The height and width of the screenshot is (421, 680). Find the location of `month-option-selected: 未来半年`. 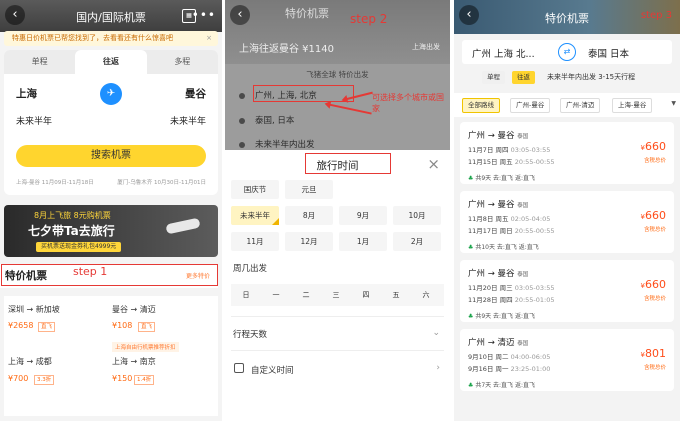

month-option-selected: 未来半年 is located at coordinates (255, 215).